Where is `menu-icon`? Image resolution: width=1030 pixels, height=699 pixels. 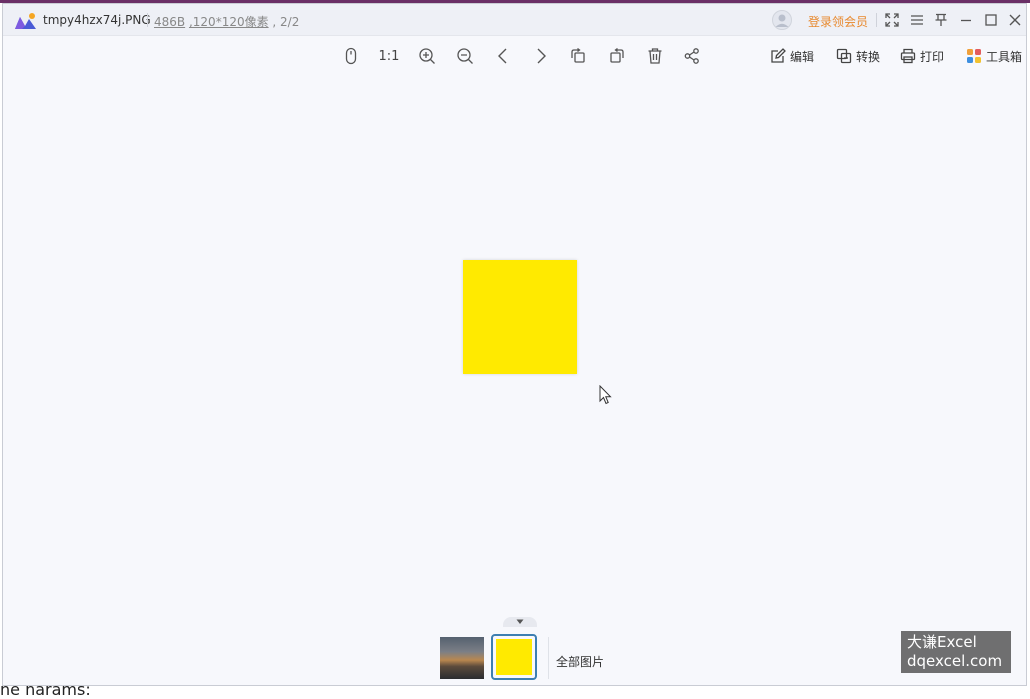 menu-icon is located at coordinates (917, 20).